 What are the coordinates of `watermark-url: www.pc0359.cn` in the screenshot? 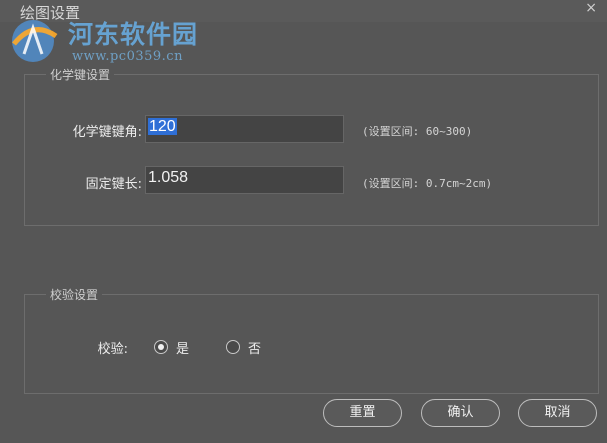 It's located at (127, 56).